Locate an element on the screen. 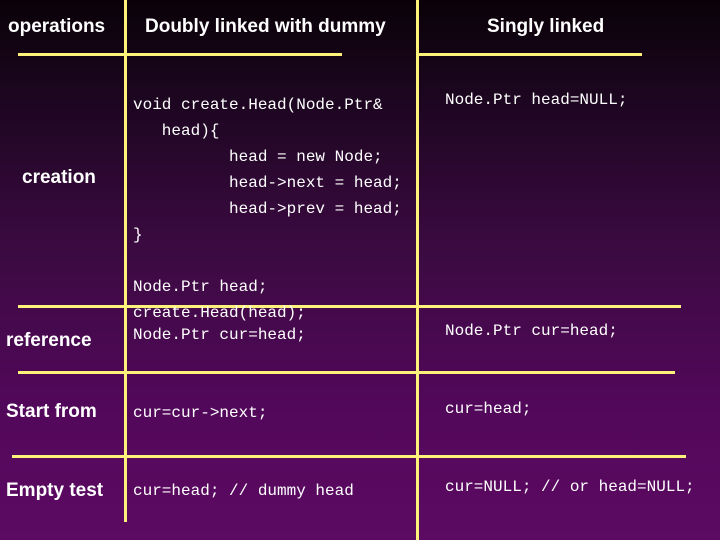  reference-singly-code: Node.Ptr cur=head; is located at coordinates (531, 331).